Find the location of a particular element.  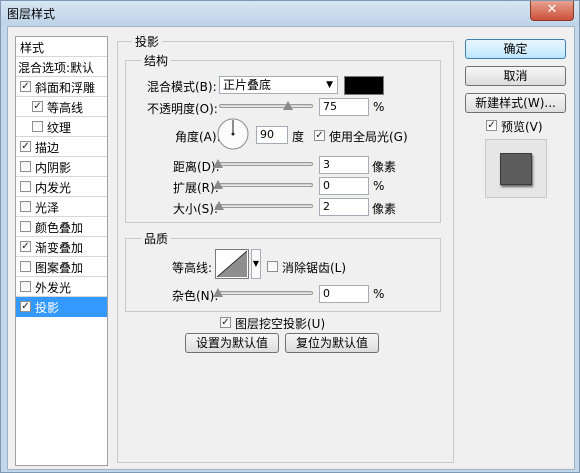

style-item-label: 渐变叠加 is located at coordinates (59, 248).